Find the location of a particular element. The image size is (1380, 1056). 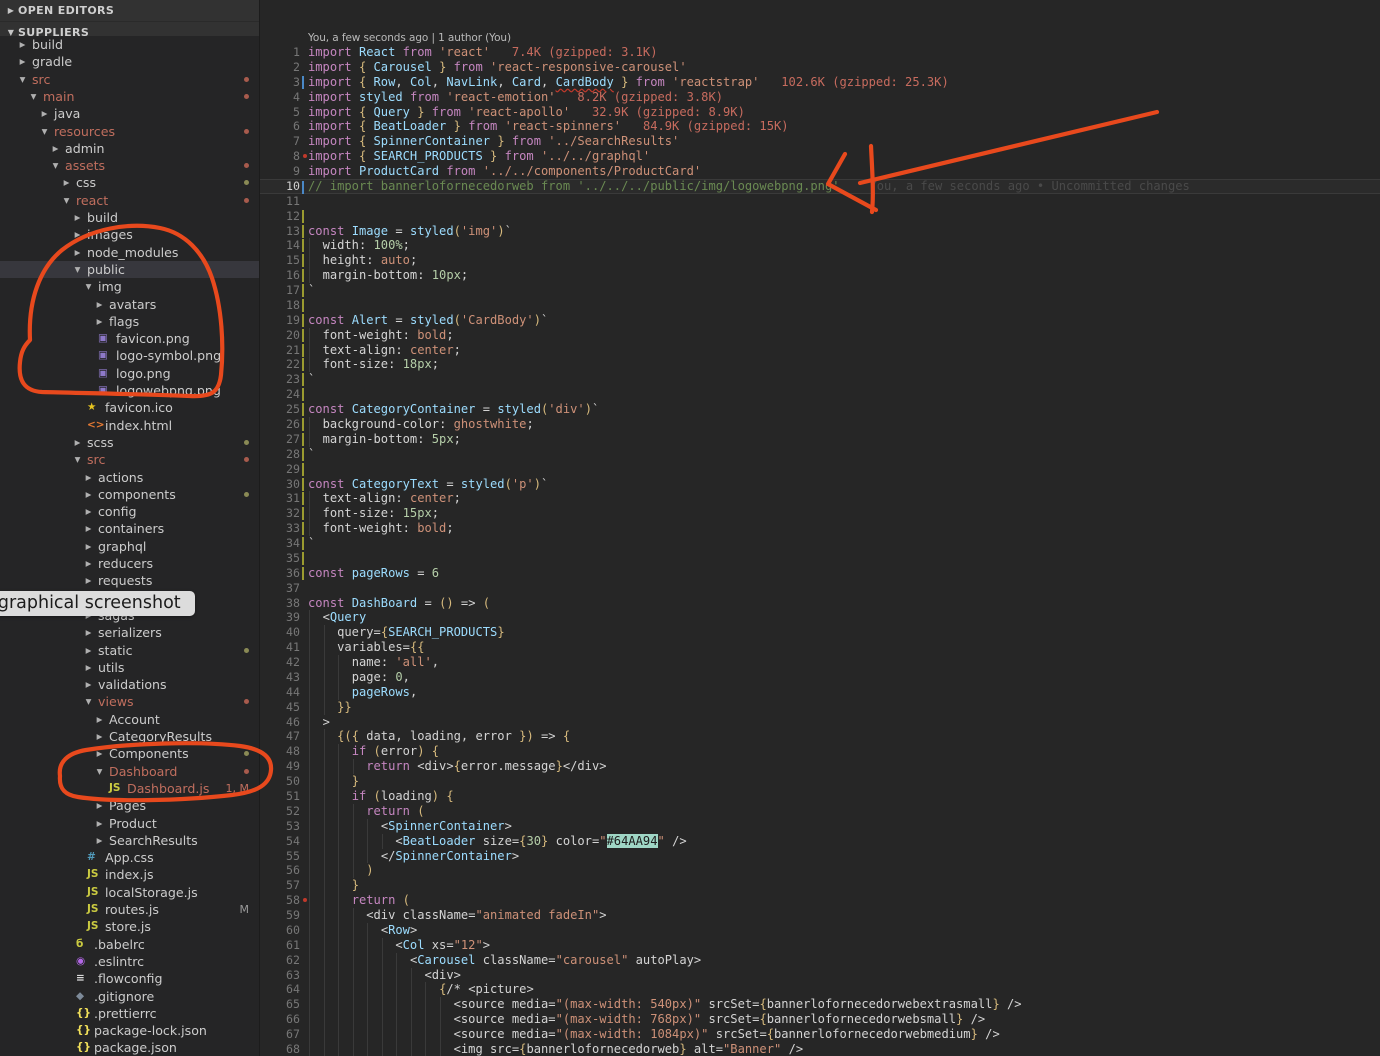

tree-folder-searchresults: ▶ SearchResults is located at coordinates (129, 840).